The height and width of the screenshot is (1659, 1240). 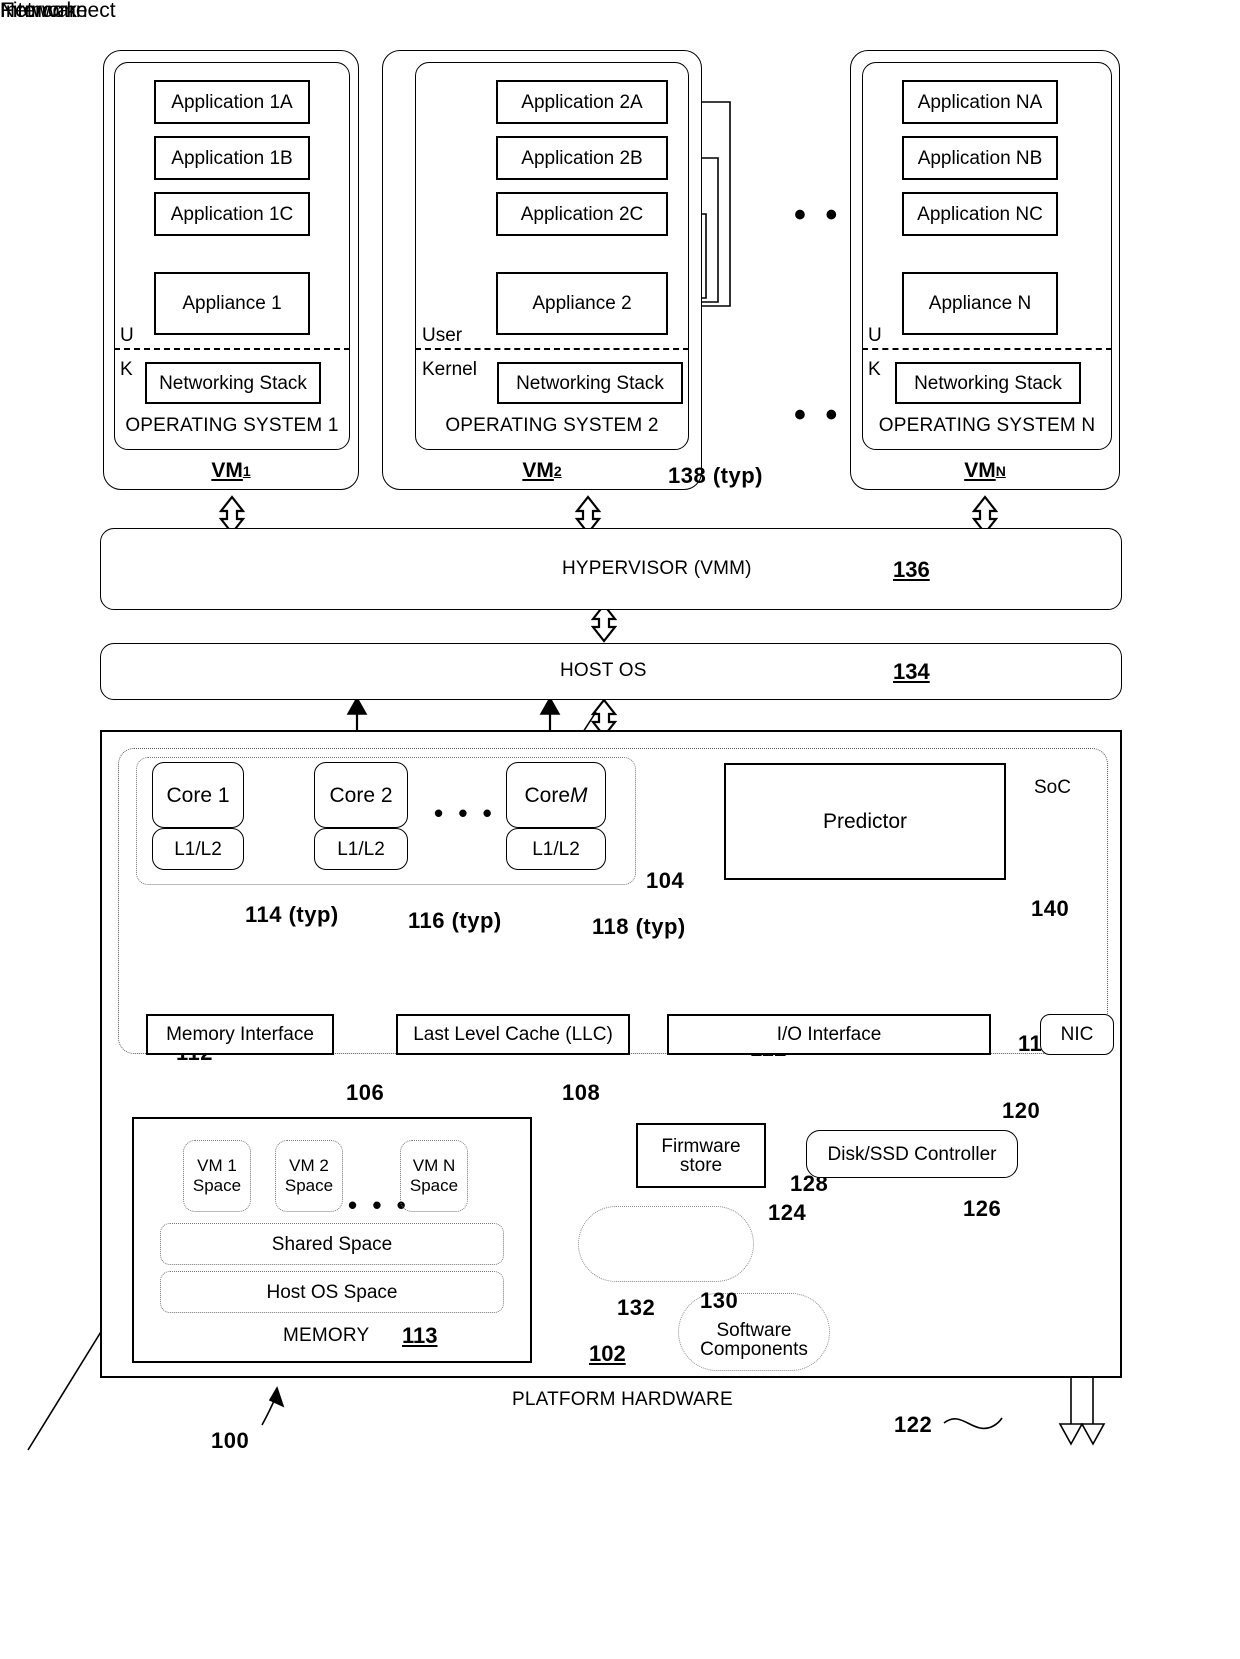 I want to click on host-os-label: HOST OS, so click(x=603, y=670).